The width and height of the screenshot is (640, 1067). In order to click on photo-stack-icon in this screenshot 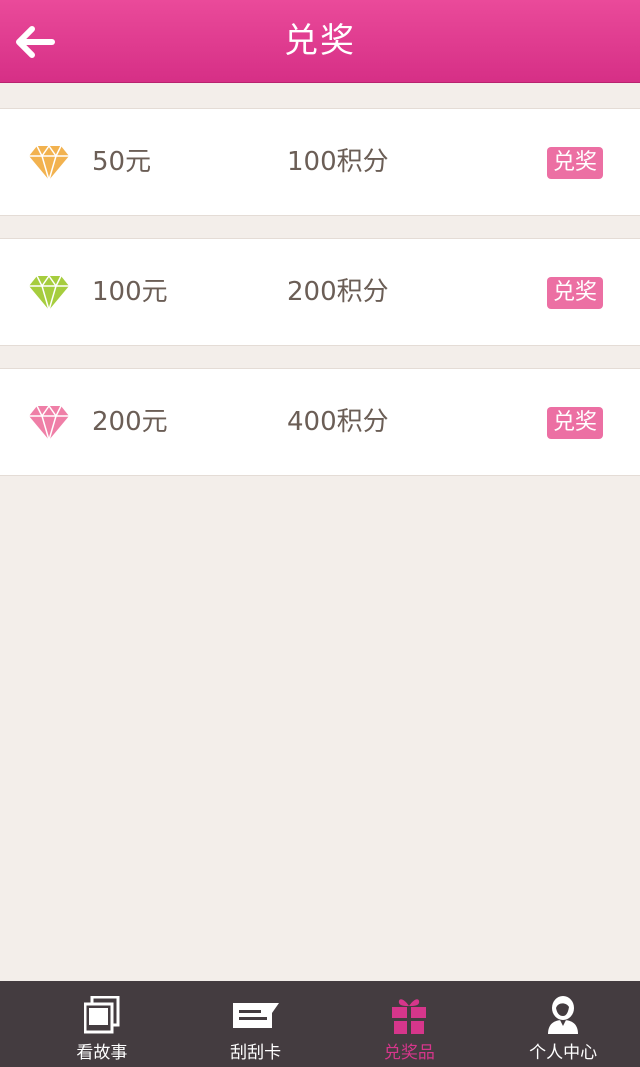, I will do `click(101, 1015)`.